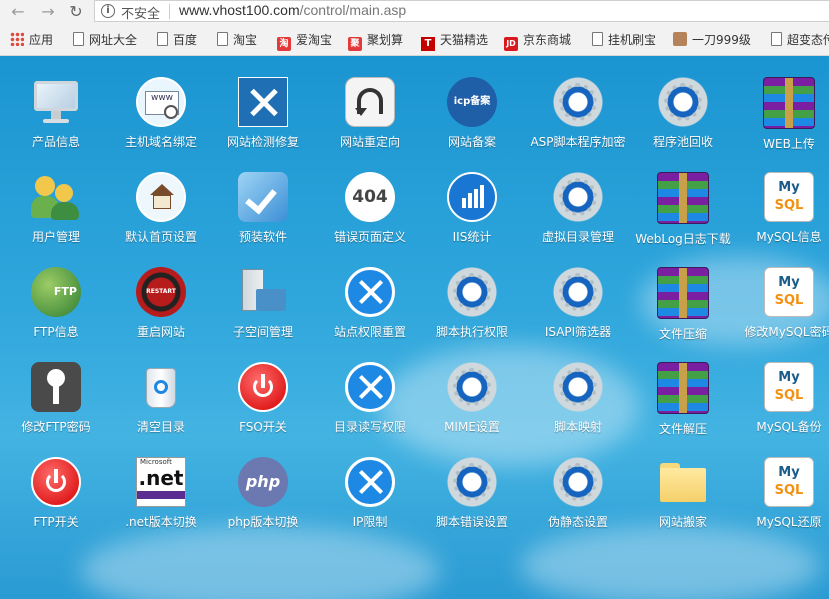 Image resolution: width=829 pixels, height=599 pixels. I want to click on desktop-app-item: Microsoft .net .net版本切换, so click(161, 494).